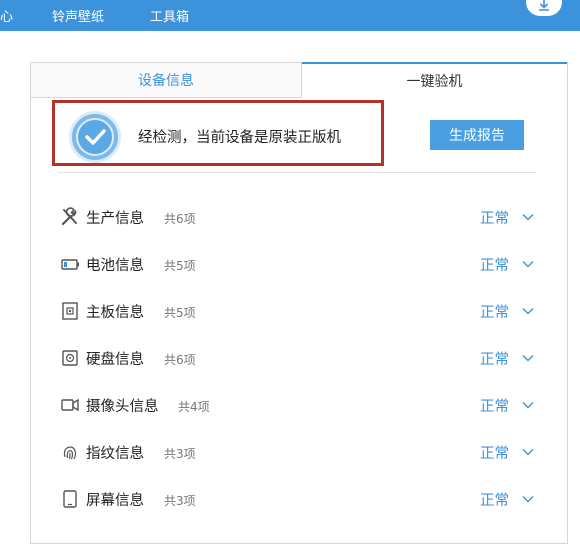  I want to click on section-row-disk: 硬盘信息 共6项 正常, so click(297, 358).